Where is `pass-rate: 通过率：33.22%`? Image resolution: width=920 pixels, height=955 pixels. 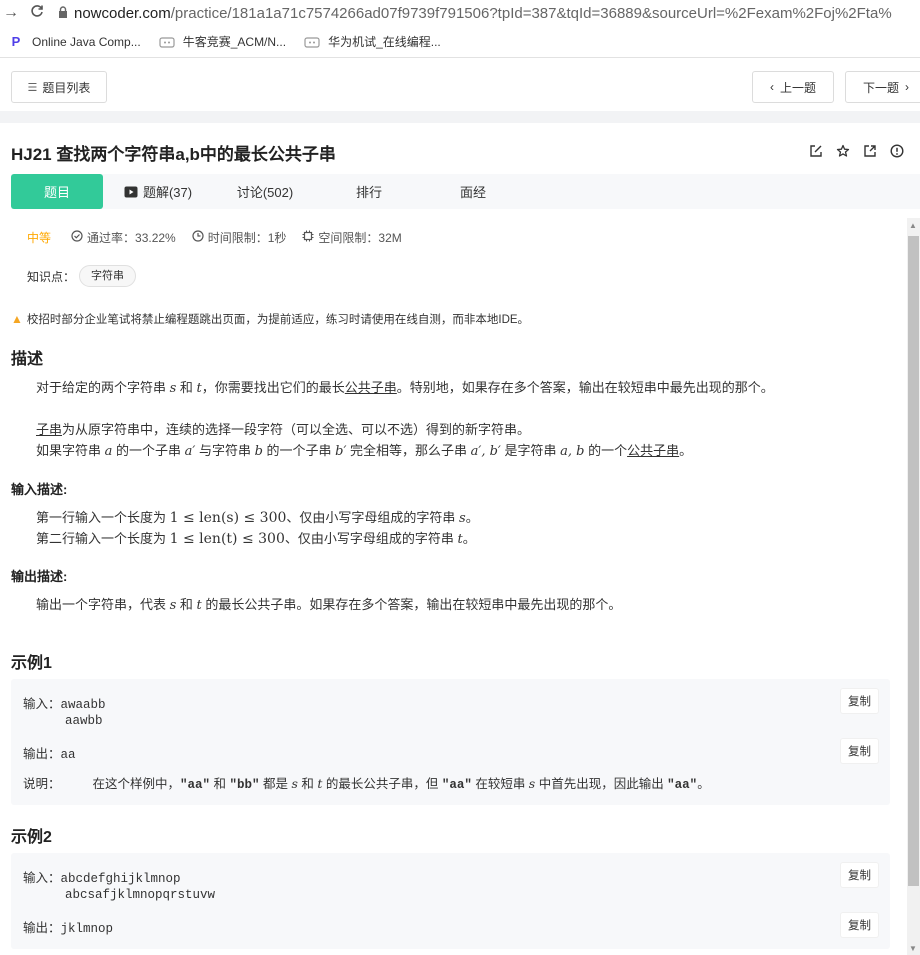 pass-rate: 通过率：33.22% is located at coordinates (123, 237).